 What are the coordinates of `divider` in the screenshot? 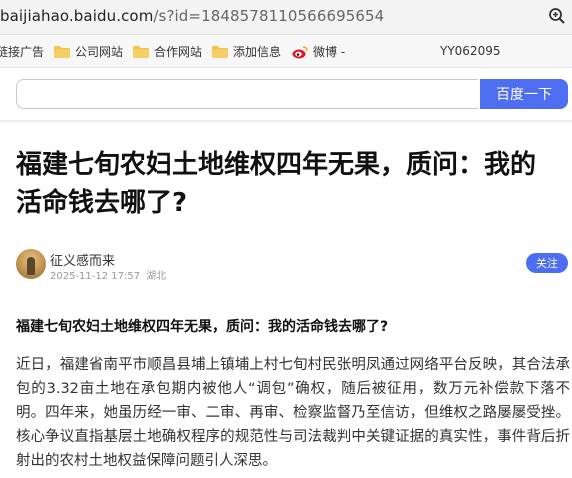 It's located at (286, 122).